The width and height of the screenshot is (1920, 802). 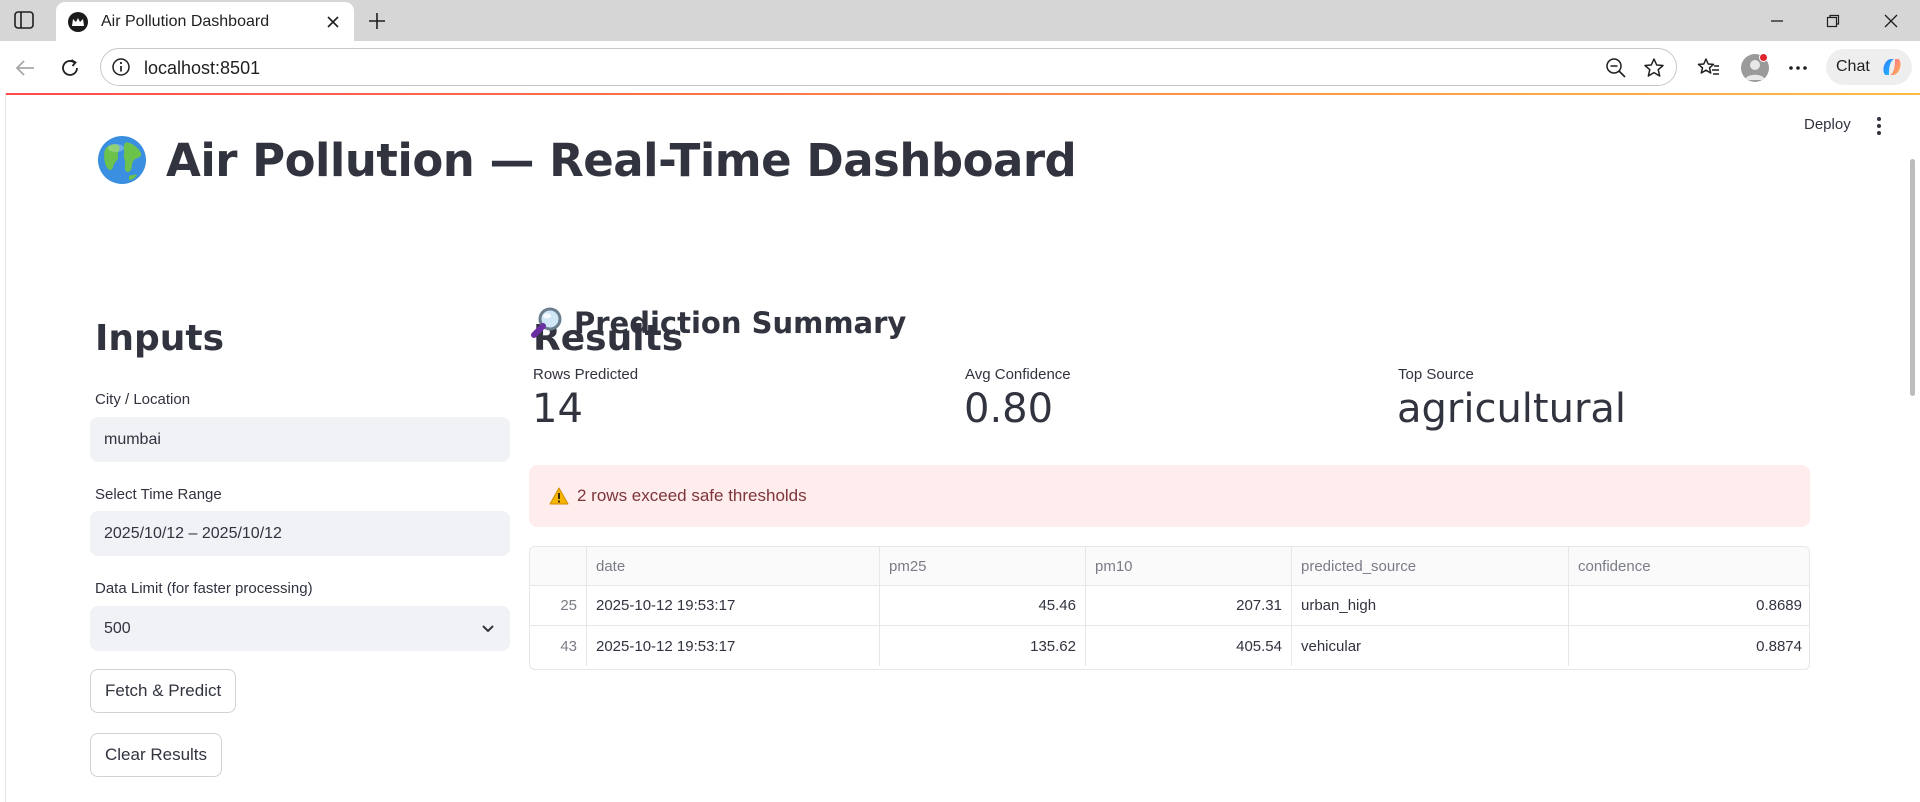 I want to click on cell-pm10: 405.54, so click(x=1189, y=646).